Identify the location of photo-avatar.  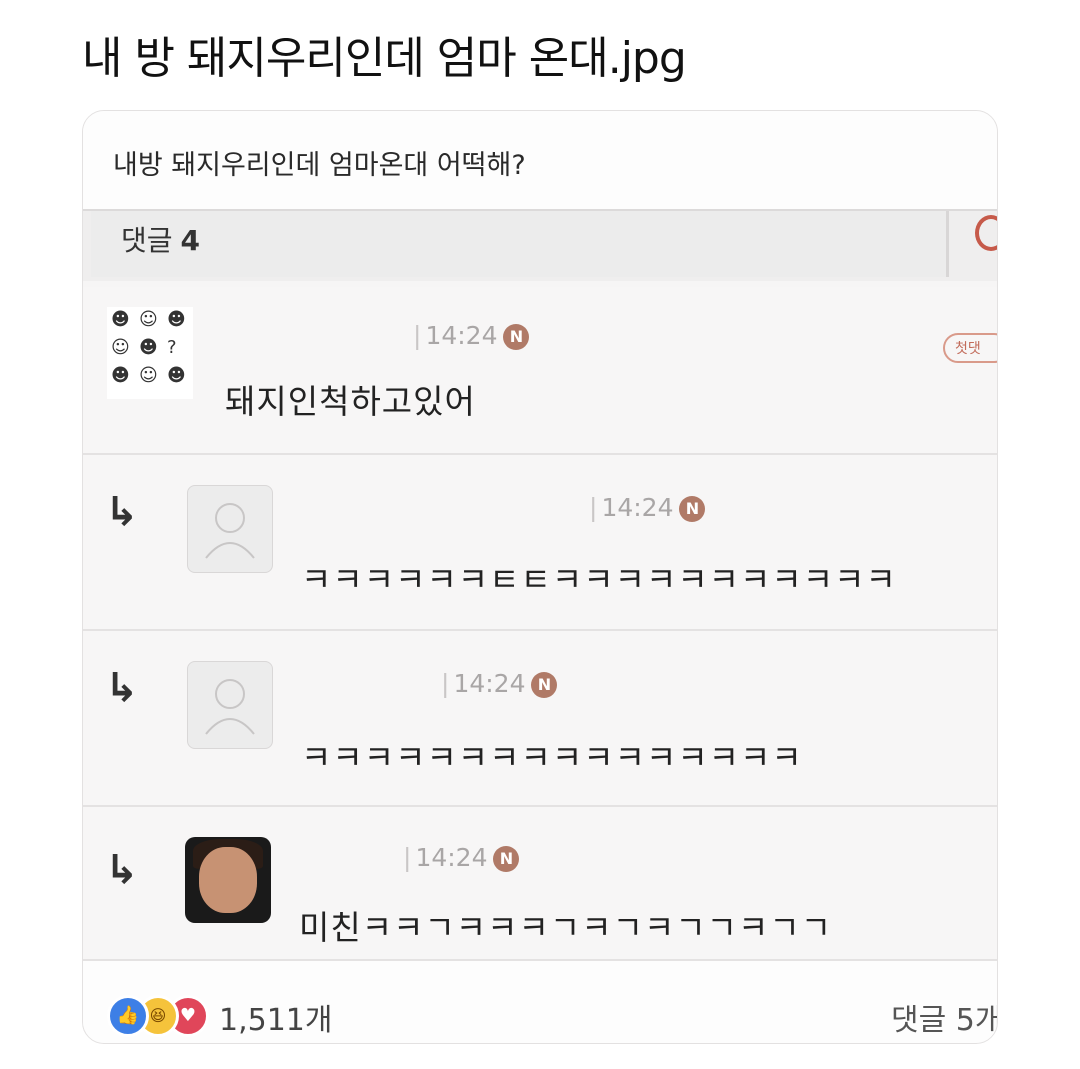
(228, 880).